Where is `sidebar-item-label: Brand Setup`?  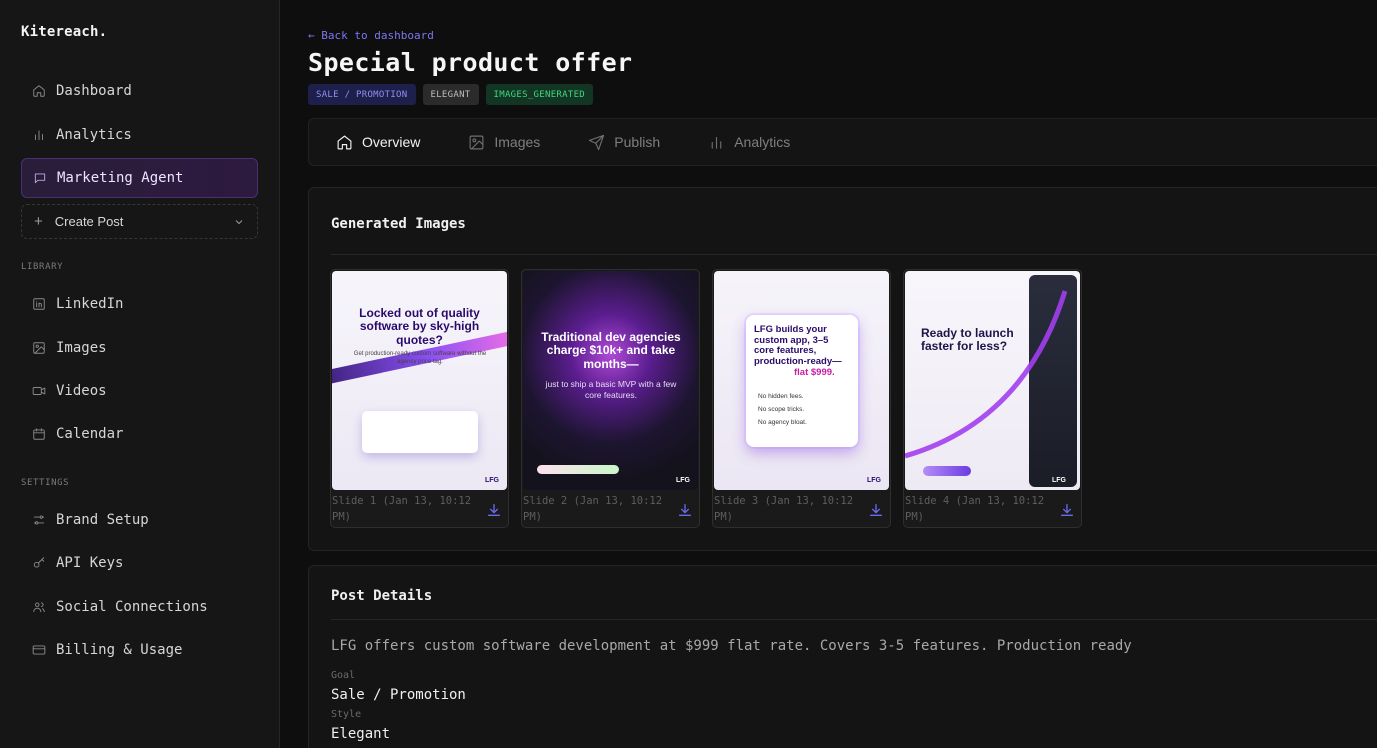
sidebar-item-label: Brand Setup is located at coordinates (102, 520).